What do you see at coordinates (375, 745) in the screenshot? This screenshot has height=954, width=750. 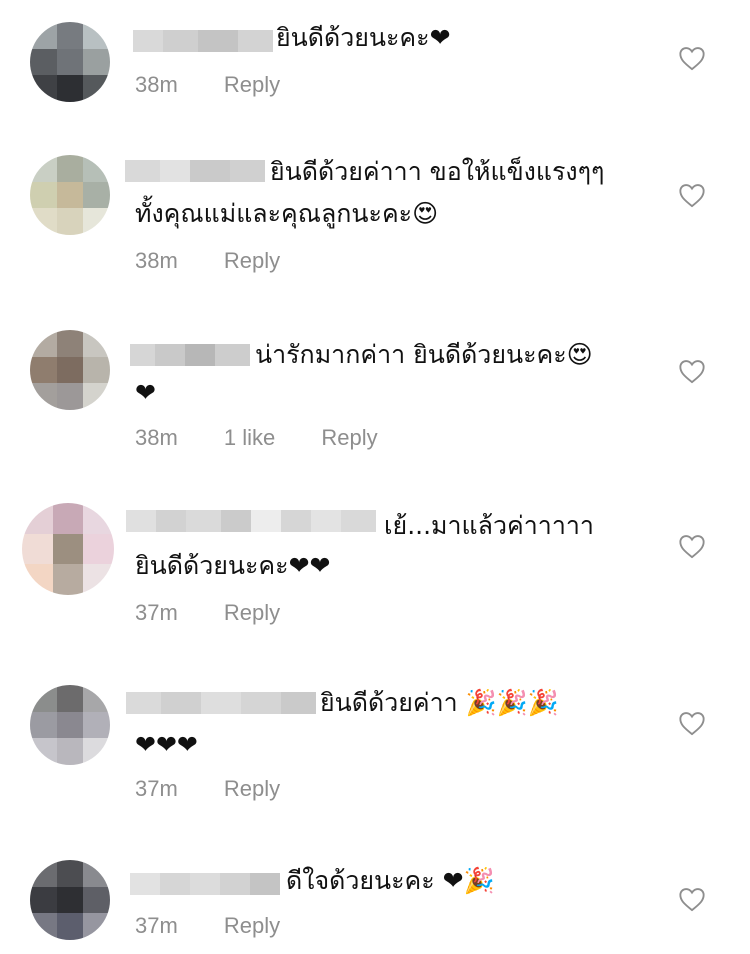 I see `comment-item: ยินดีด้วยค่าา 🎉🎉🎉 ❤❤❤ 37m Reply` at bounding box center [375, 745].